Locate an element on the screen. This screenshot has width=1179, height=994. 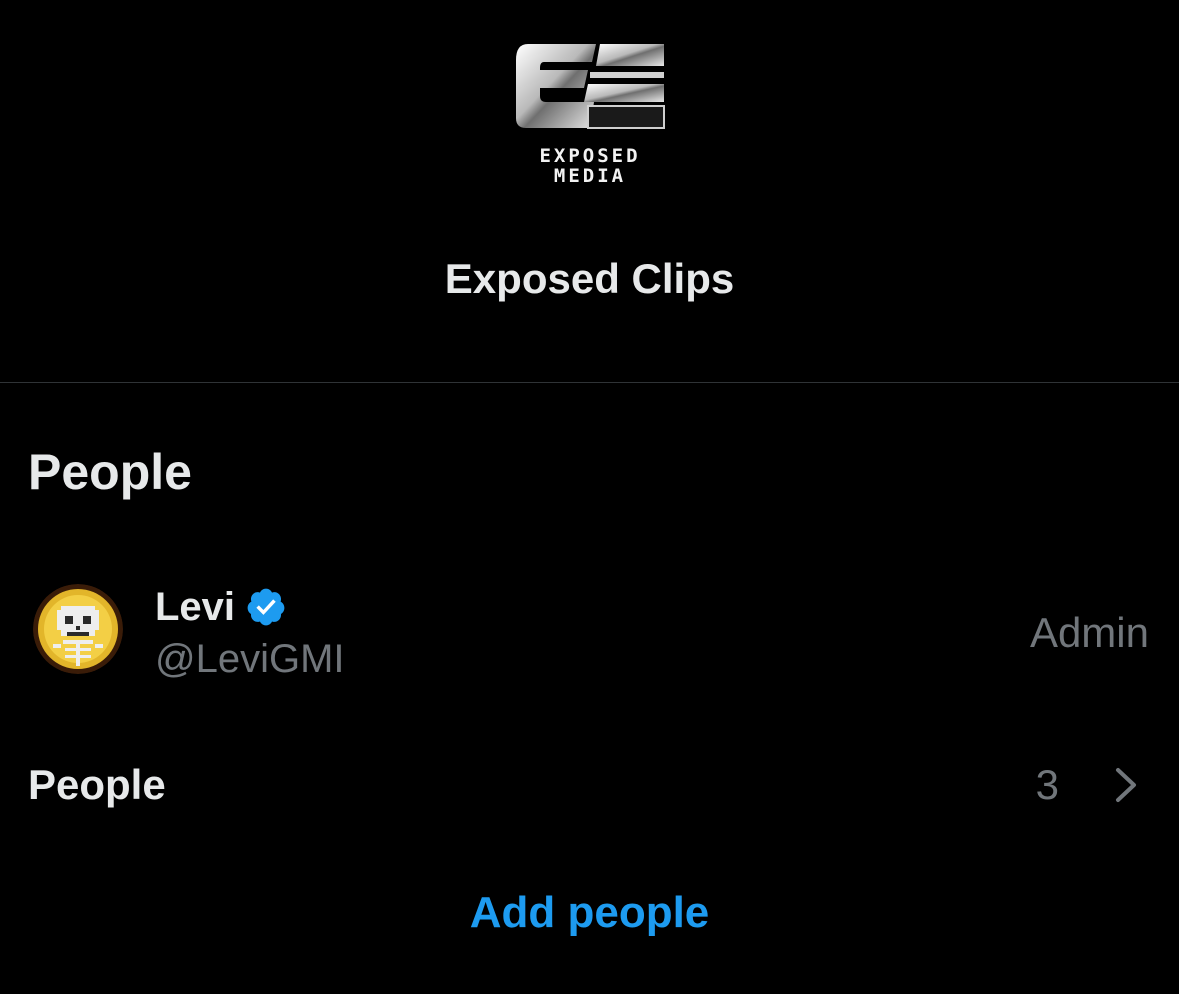
skeleton-avatar-icon is located at coordinates (78, 629).